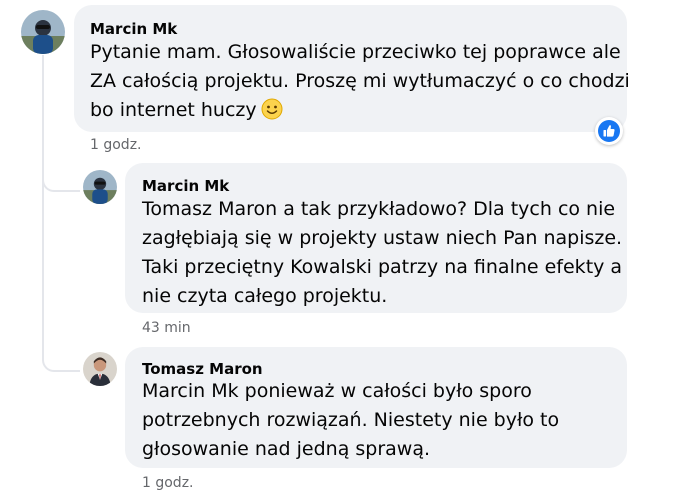  I want to click on comment-line: nie czyta całego projektu., so click(265, 296).